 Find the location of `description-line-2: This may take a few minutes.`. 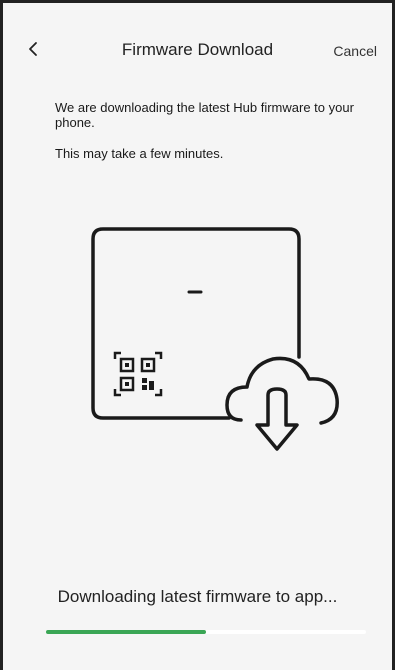

description-line-2: This may take a few minutes. is located at coordinates (139, 153).